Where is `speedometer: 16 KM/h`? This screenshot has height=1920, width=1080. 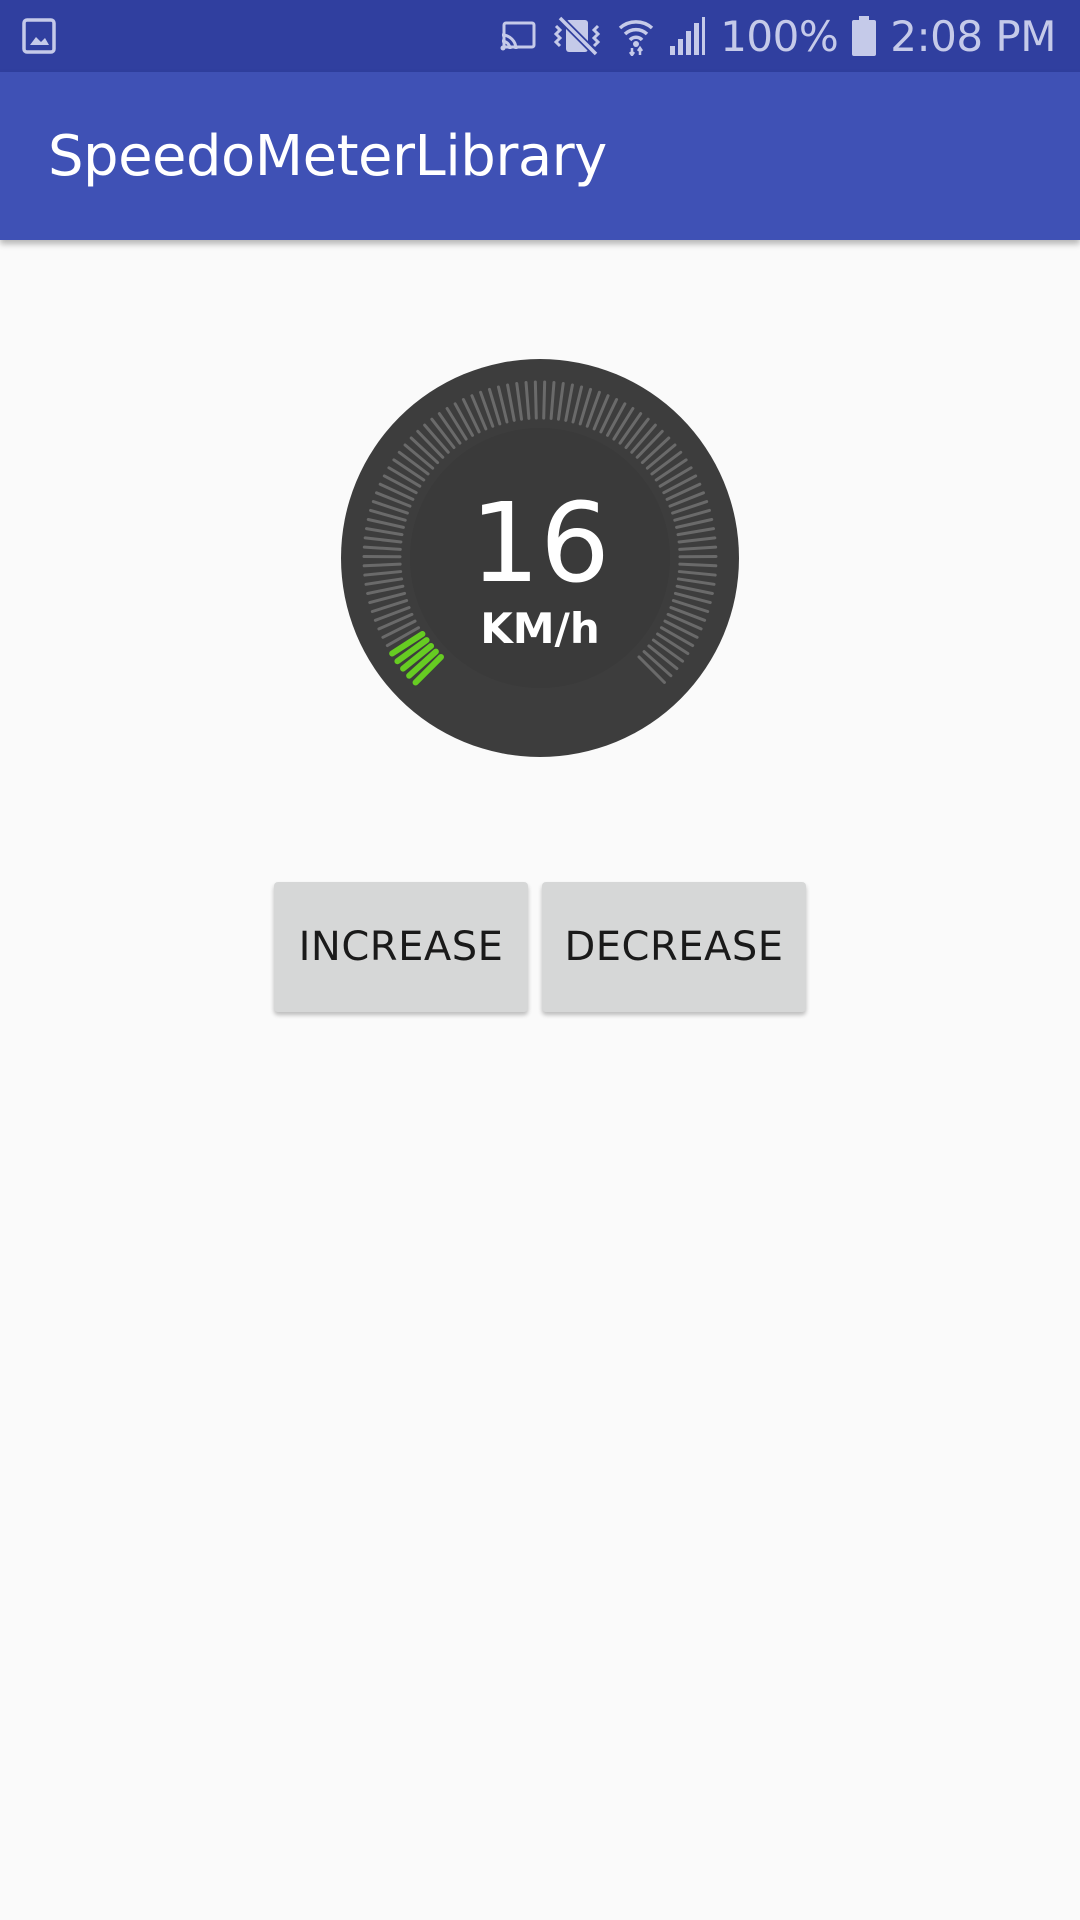
speedometer: 16 KM/h is located at coordinates (540, 558).